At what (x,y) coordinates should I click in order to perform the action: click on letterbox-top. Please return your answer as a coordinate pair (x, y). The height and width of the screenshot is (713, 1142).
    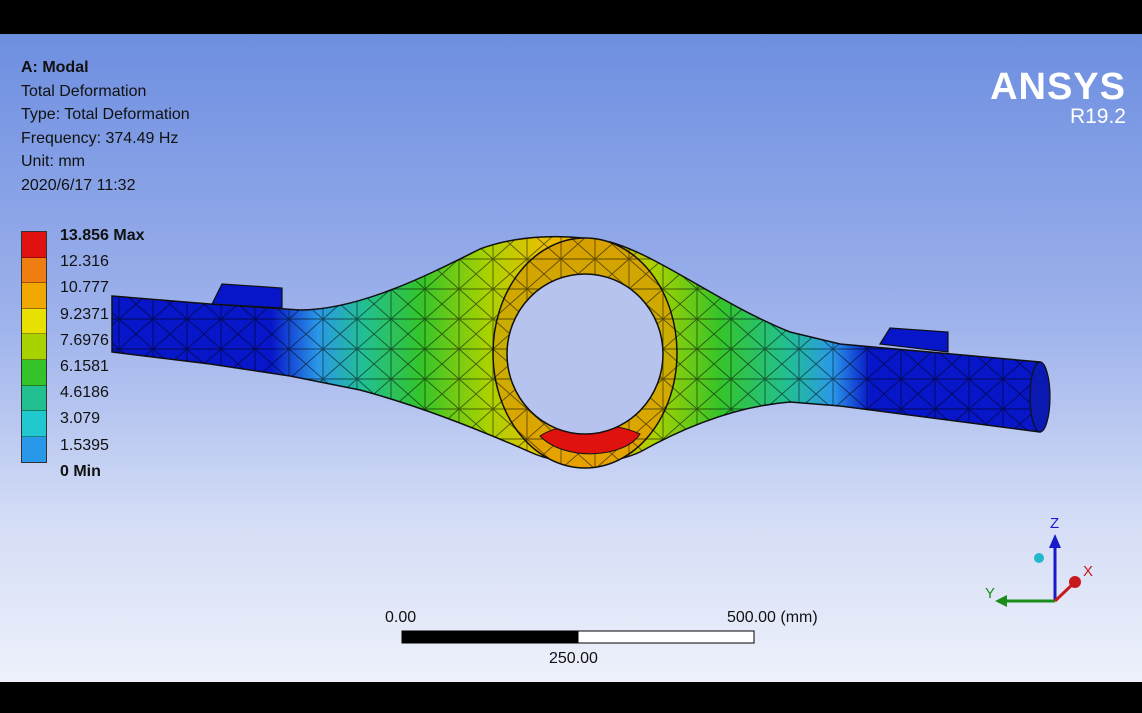
    Looking at the image, I should click on (571, 17).